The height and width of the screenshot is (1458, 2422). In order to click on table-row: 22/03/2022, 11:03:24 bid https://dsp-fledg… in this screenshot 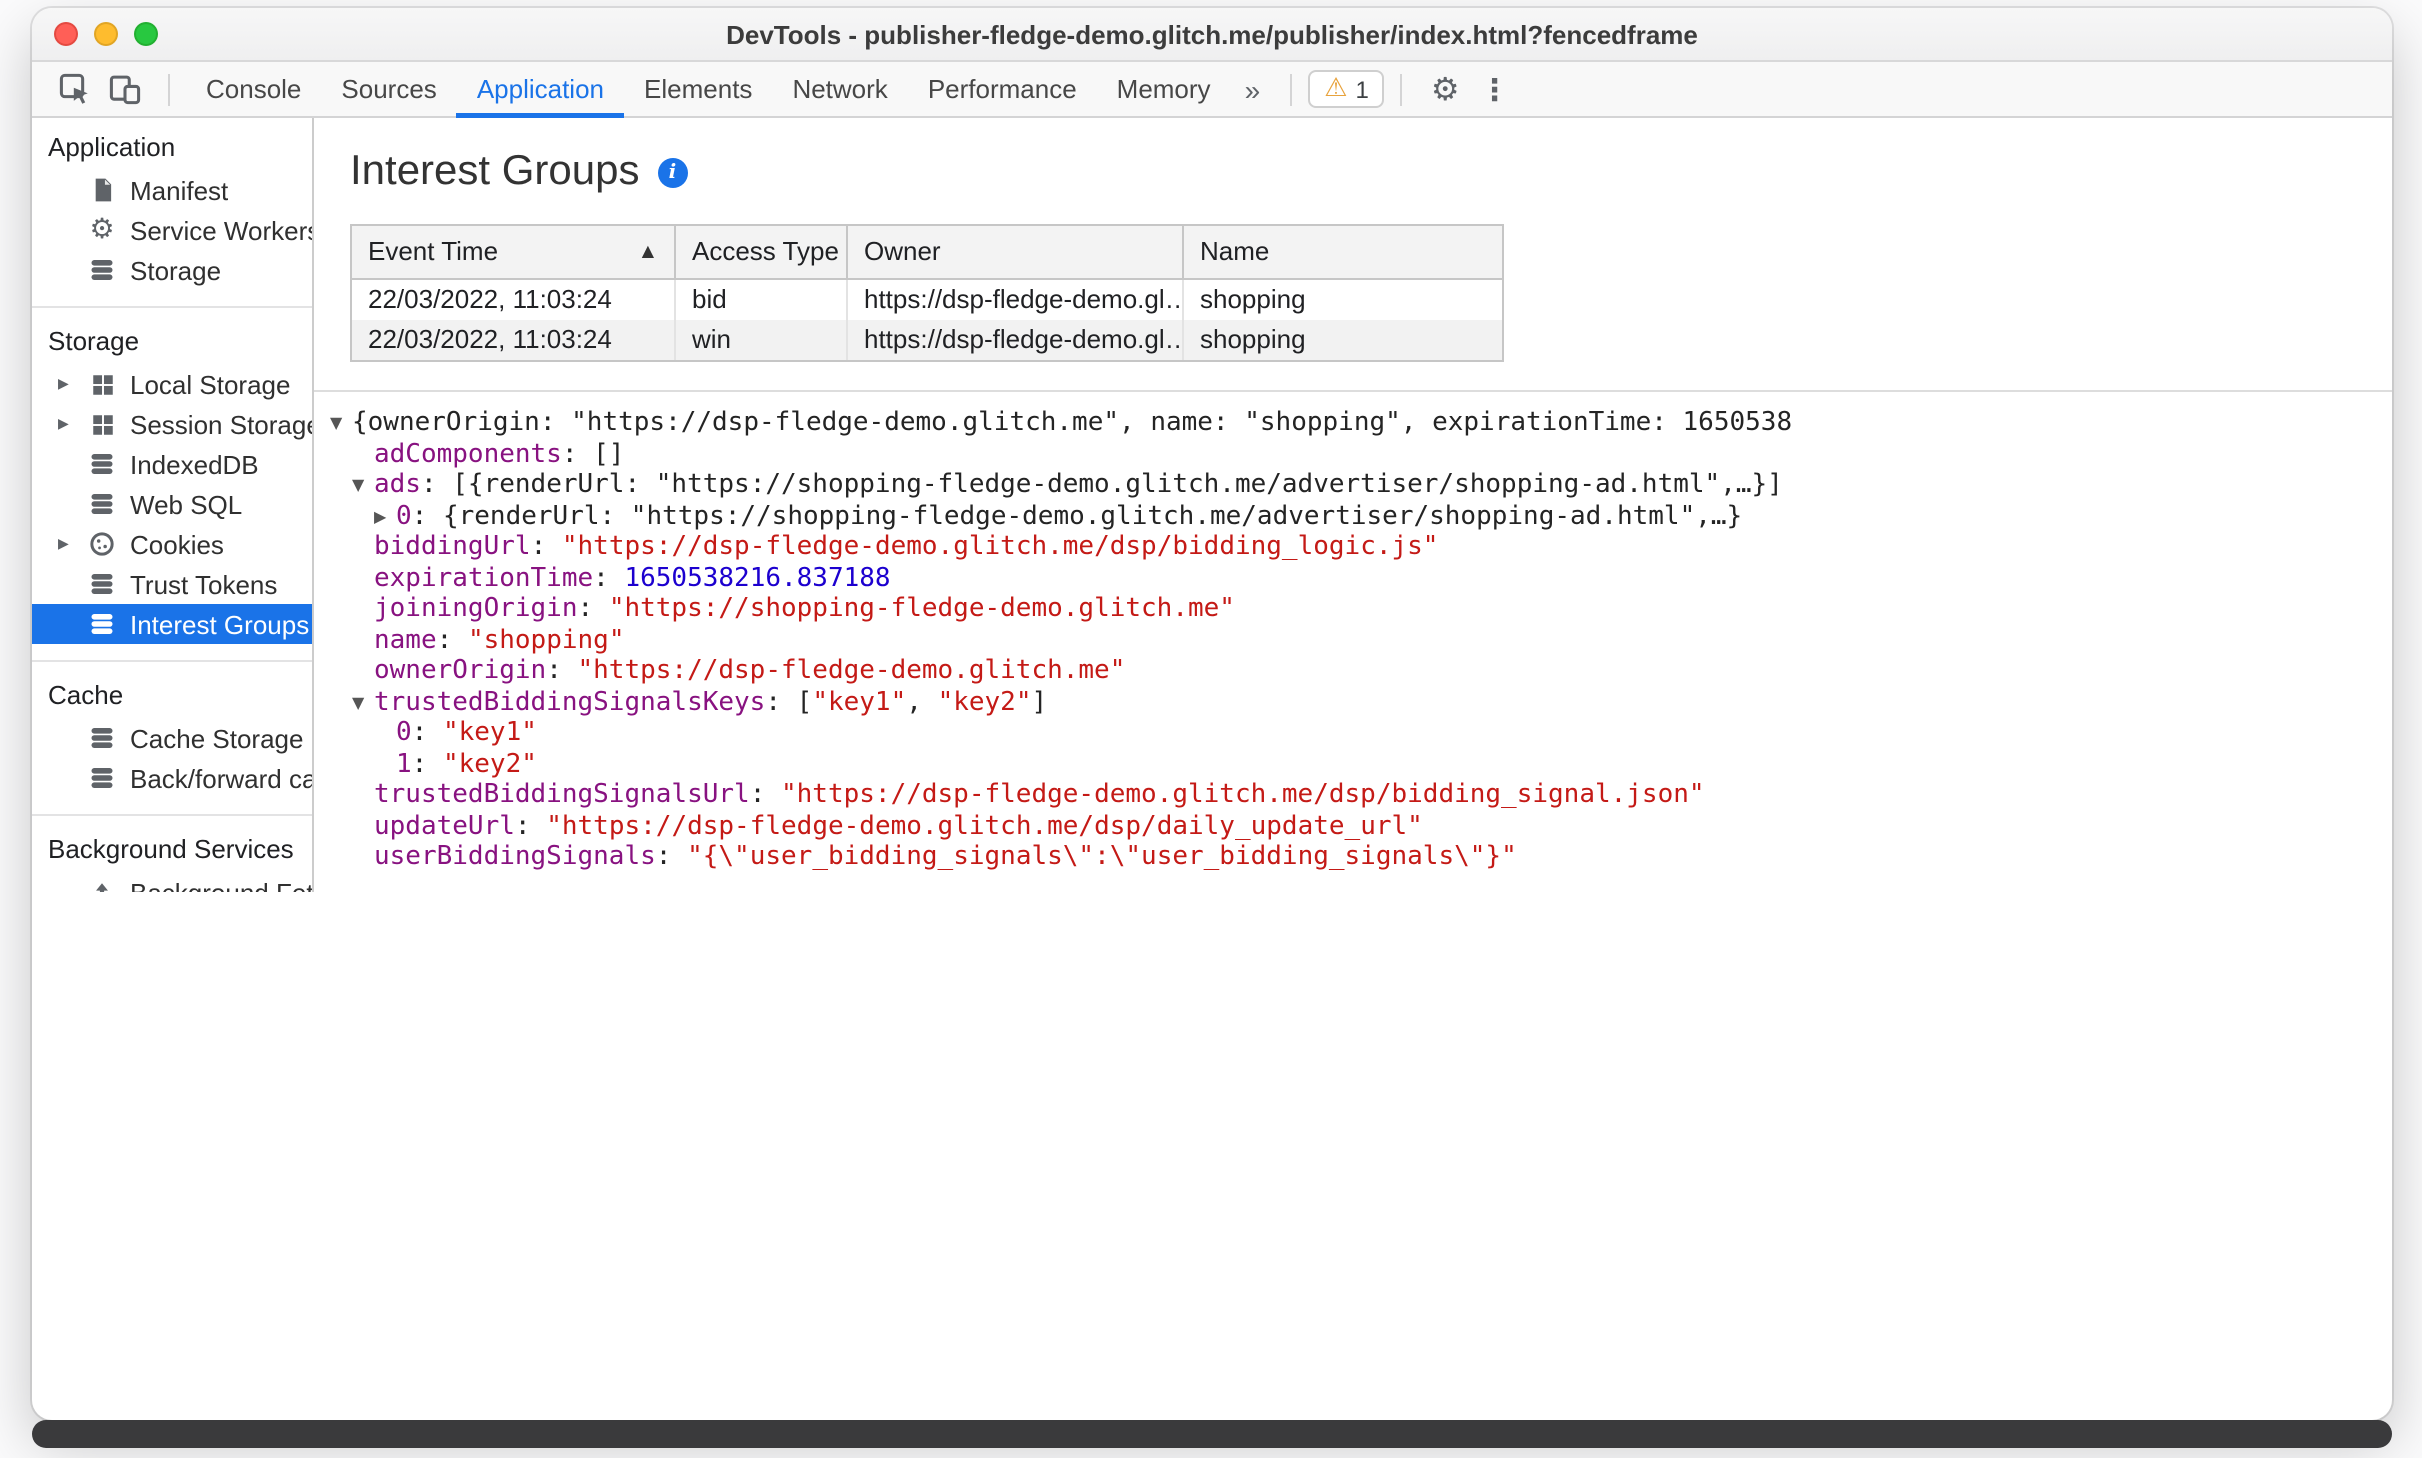, I will do `click(927, 300)`.